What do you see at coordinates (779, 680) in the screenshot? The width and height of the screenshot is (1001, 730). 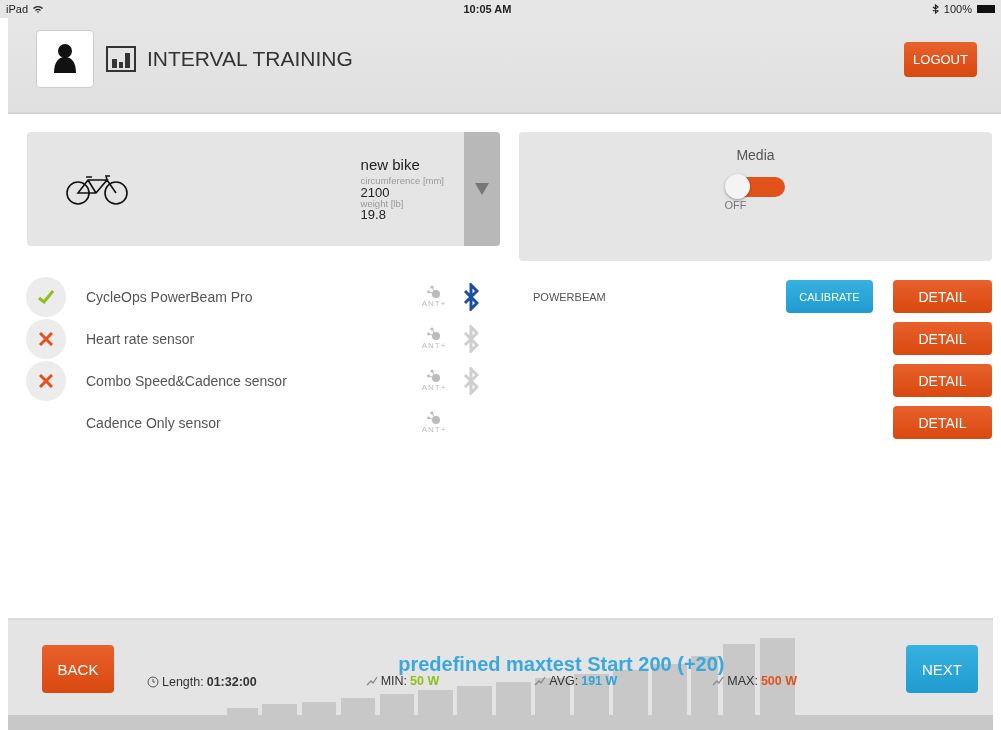 I see `stat-value: 500 W` at bounding box center [779, 680].